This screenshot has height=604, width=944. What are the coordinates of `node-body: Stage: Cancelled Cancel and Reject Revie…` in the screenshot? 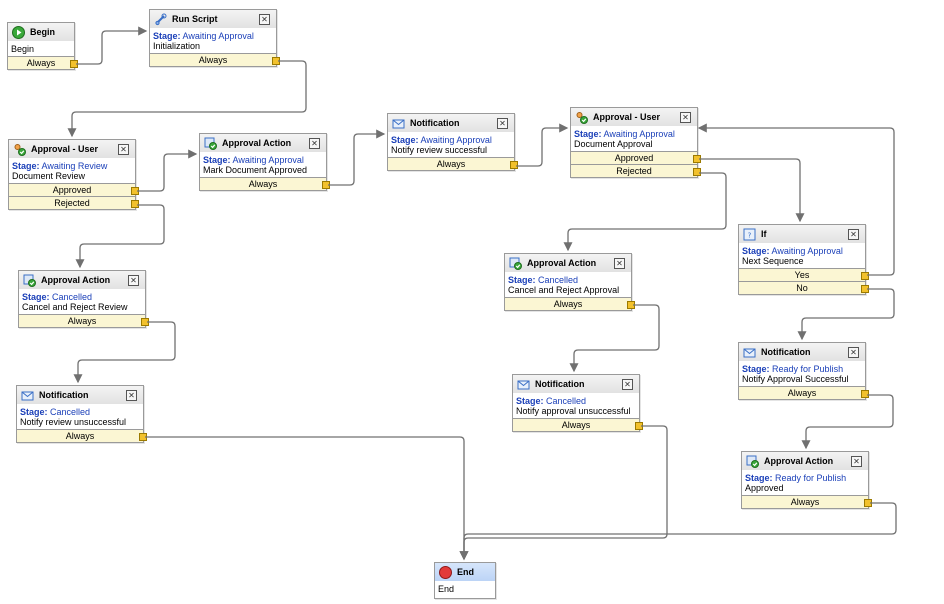 It's located at (82, 301).